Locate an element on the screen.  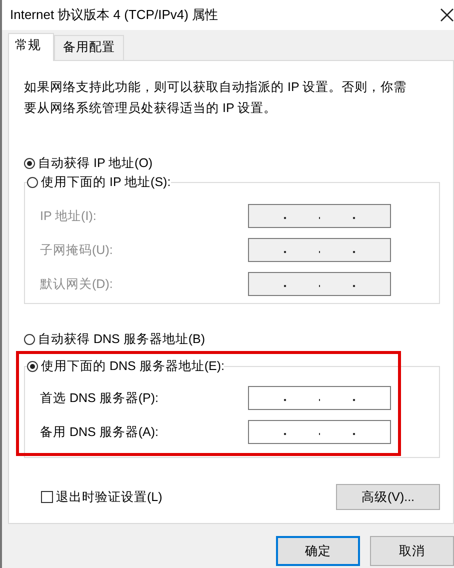
radio-option: 使用下面的 DNS 服务器地址(E): is located at coordinates (125, 366).